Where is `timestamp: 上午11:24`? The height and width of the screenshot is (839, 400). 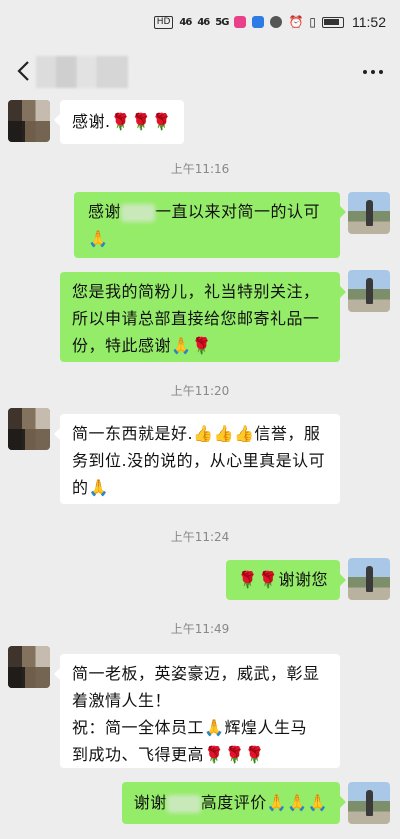
timestamp: 上午11:24 is located at coordinates (200, 537).